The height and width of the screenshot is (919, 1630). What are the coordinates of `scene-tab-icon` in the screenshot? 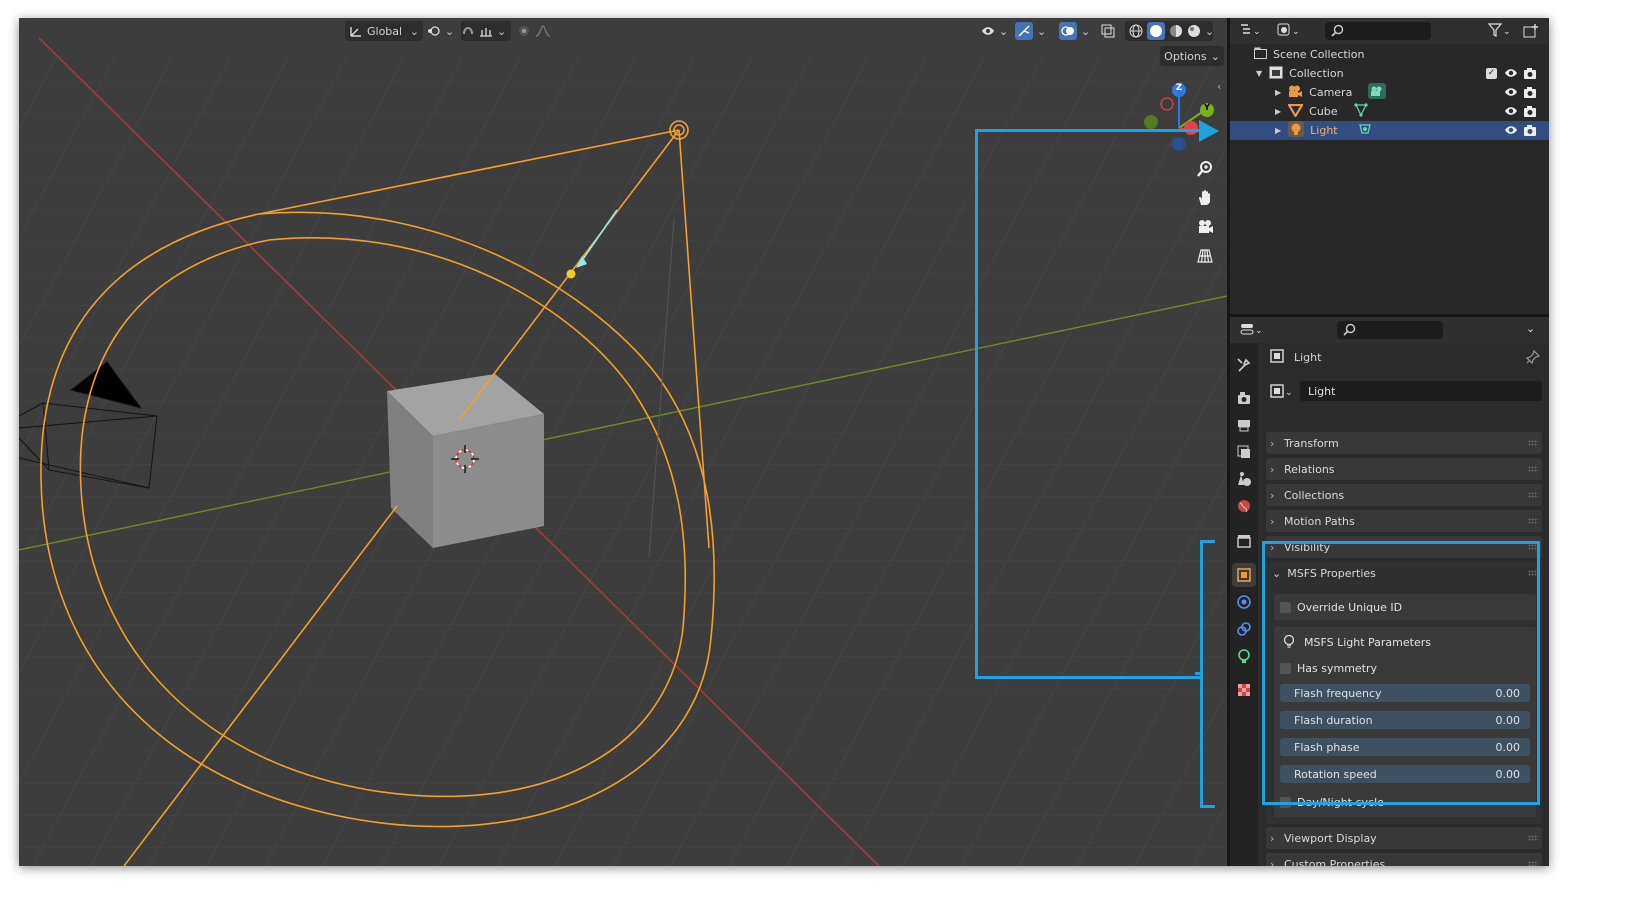 It's located at (1244, 479).